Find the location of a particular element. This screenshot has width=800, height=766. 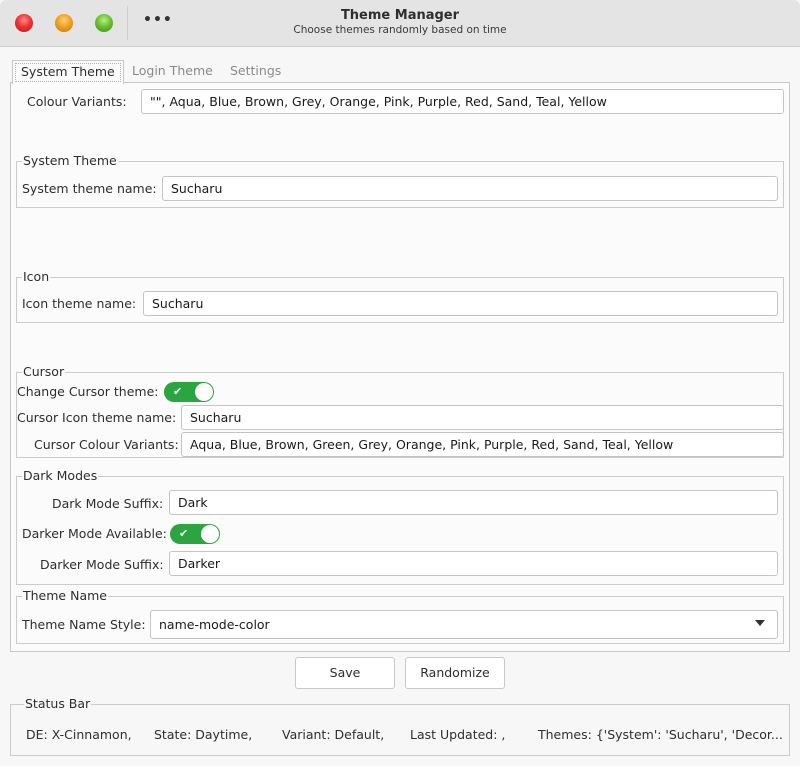

system-theme-name-label: System theme name: is located at coordinates (89, 188).